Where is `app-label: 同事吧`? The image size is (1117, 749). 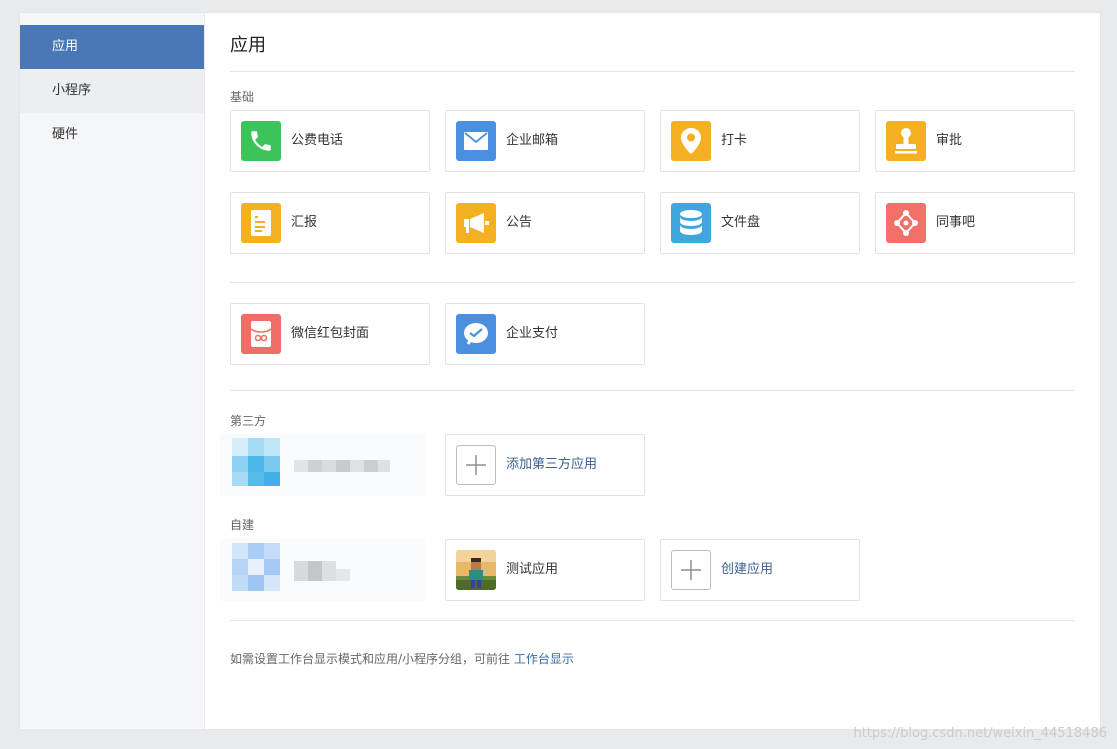
app-label: 同事吧 is located at coordinates (956, 222).